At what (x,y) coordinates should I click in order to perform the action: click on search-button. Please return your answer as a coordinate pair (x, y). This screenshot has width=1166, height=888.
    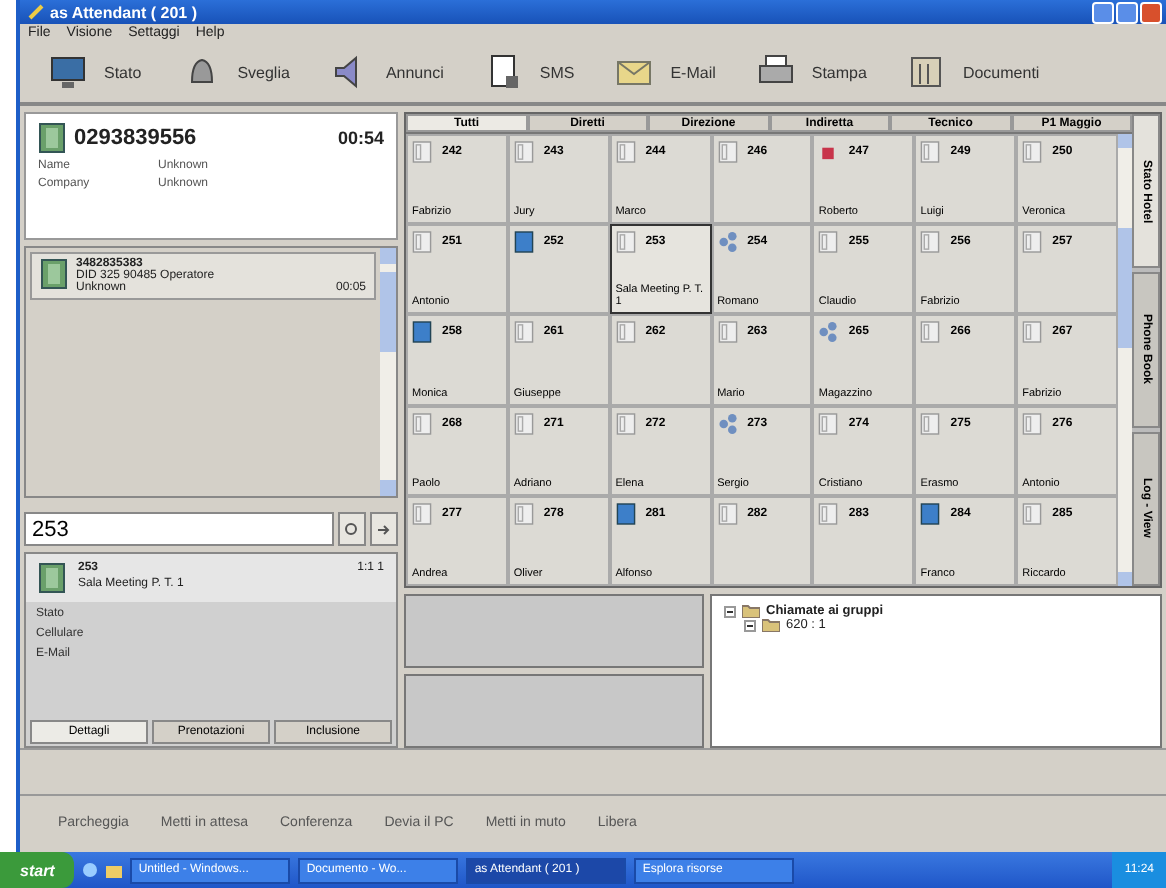
    Looking at the image, I should click on (352, 529).